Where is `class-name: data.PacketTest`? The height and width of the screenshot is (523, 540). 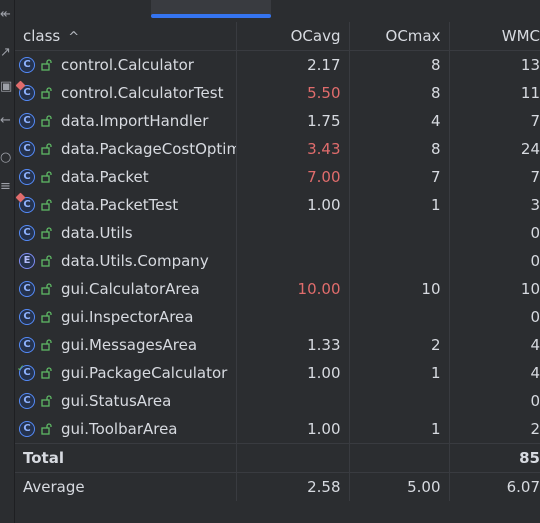
class-name: data.PacketTest is located at coordinates (120, 205).